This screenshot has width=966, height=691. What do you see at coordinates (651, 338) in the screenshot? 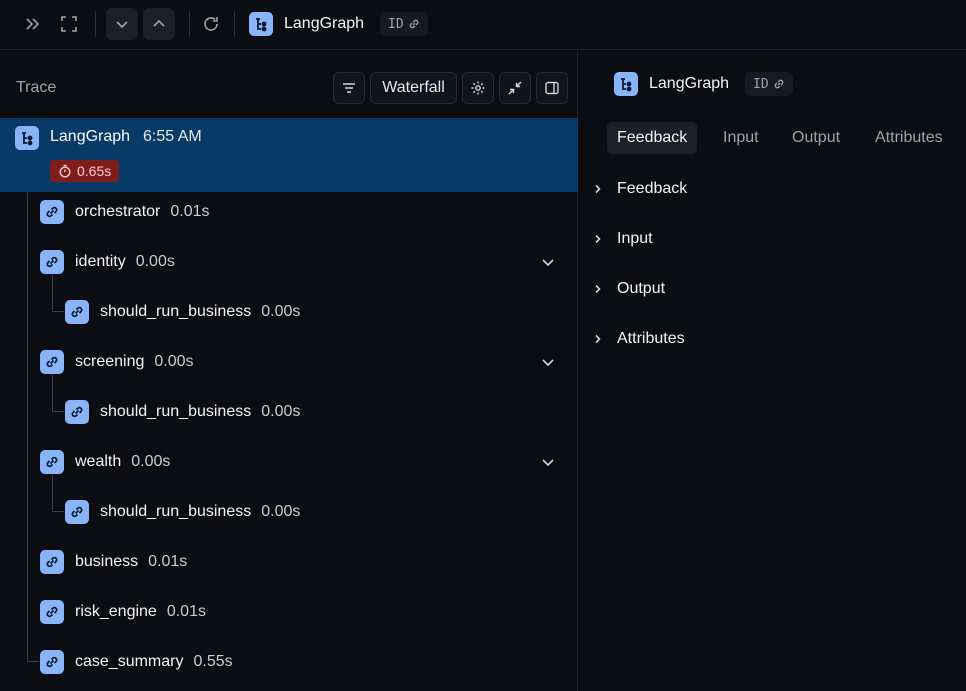
I see `section-label: Attributes` at bounding box center [651, 338].